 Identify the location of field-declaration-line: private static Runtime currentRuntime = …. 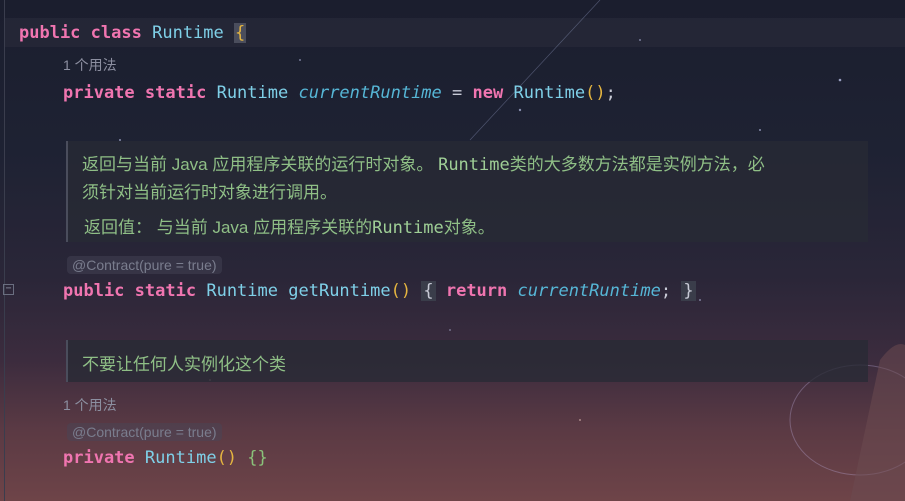
(339, 93).